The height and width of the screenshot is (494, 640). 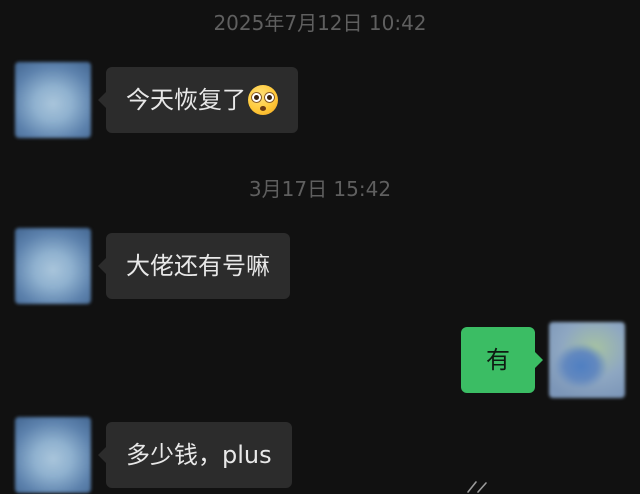 I want to click on message-text: 今天恢复了, so click(x=186, y=100).